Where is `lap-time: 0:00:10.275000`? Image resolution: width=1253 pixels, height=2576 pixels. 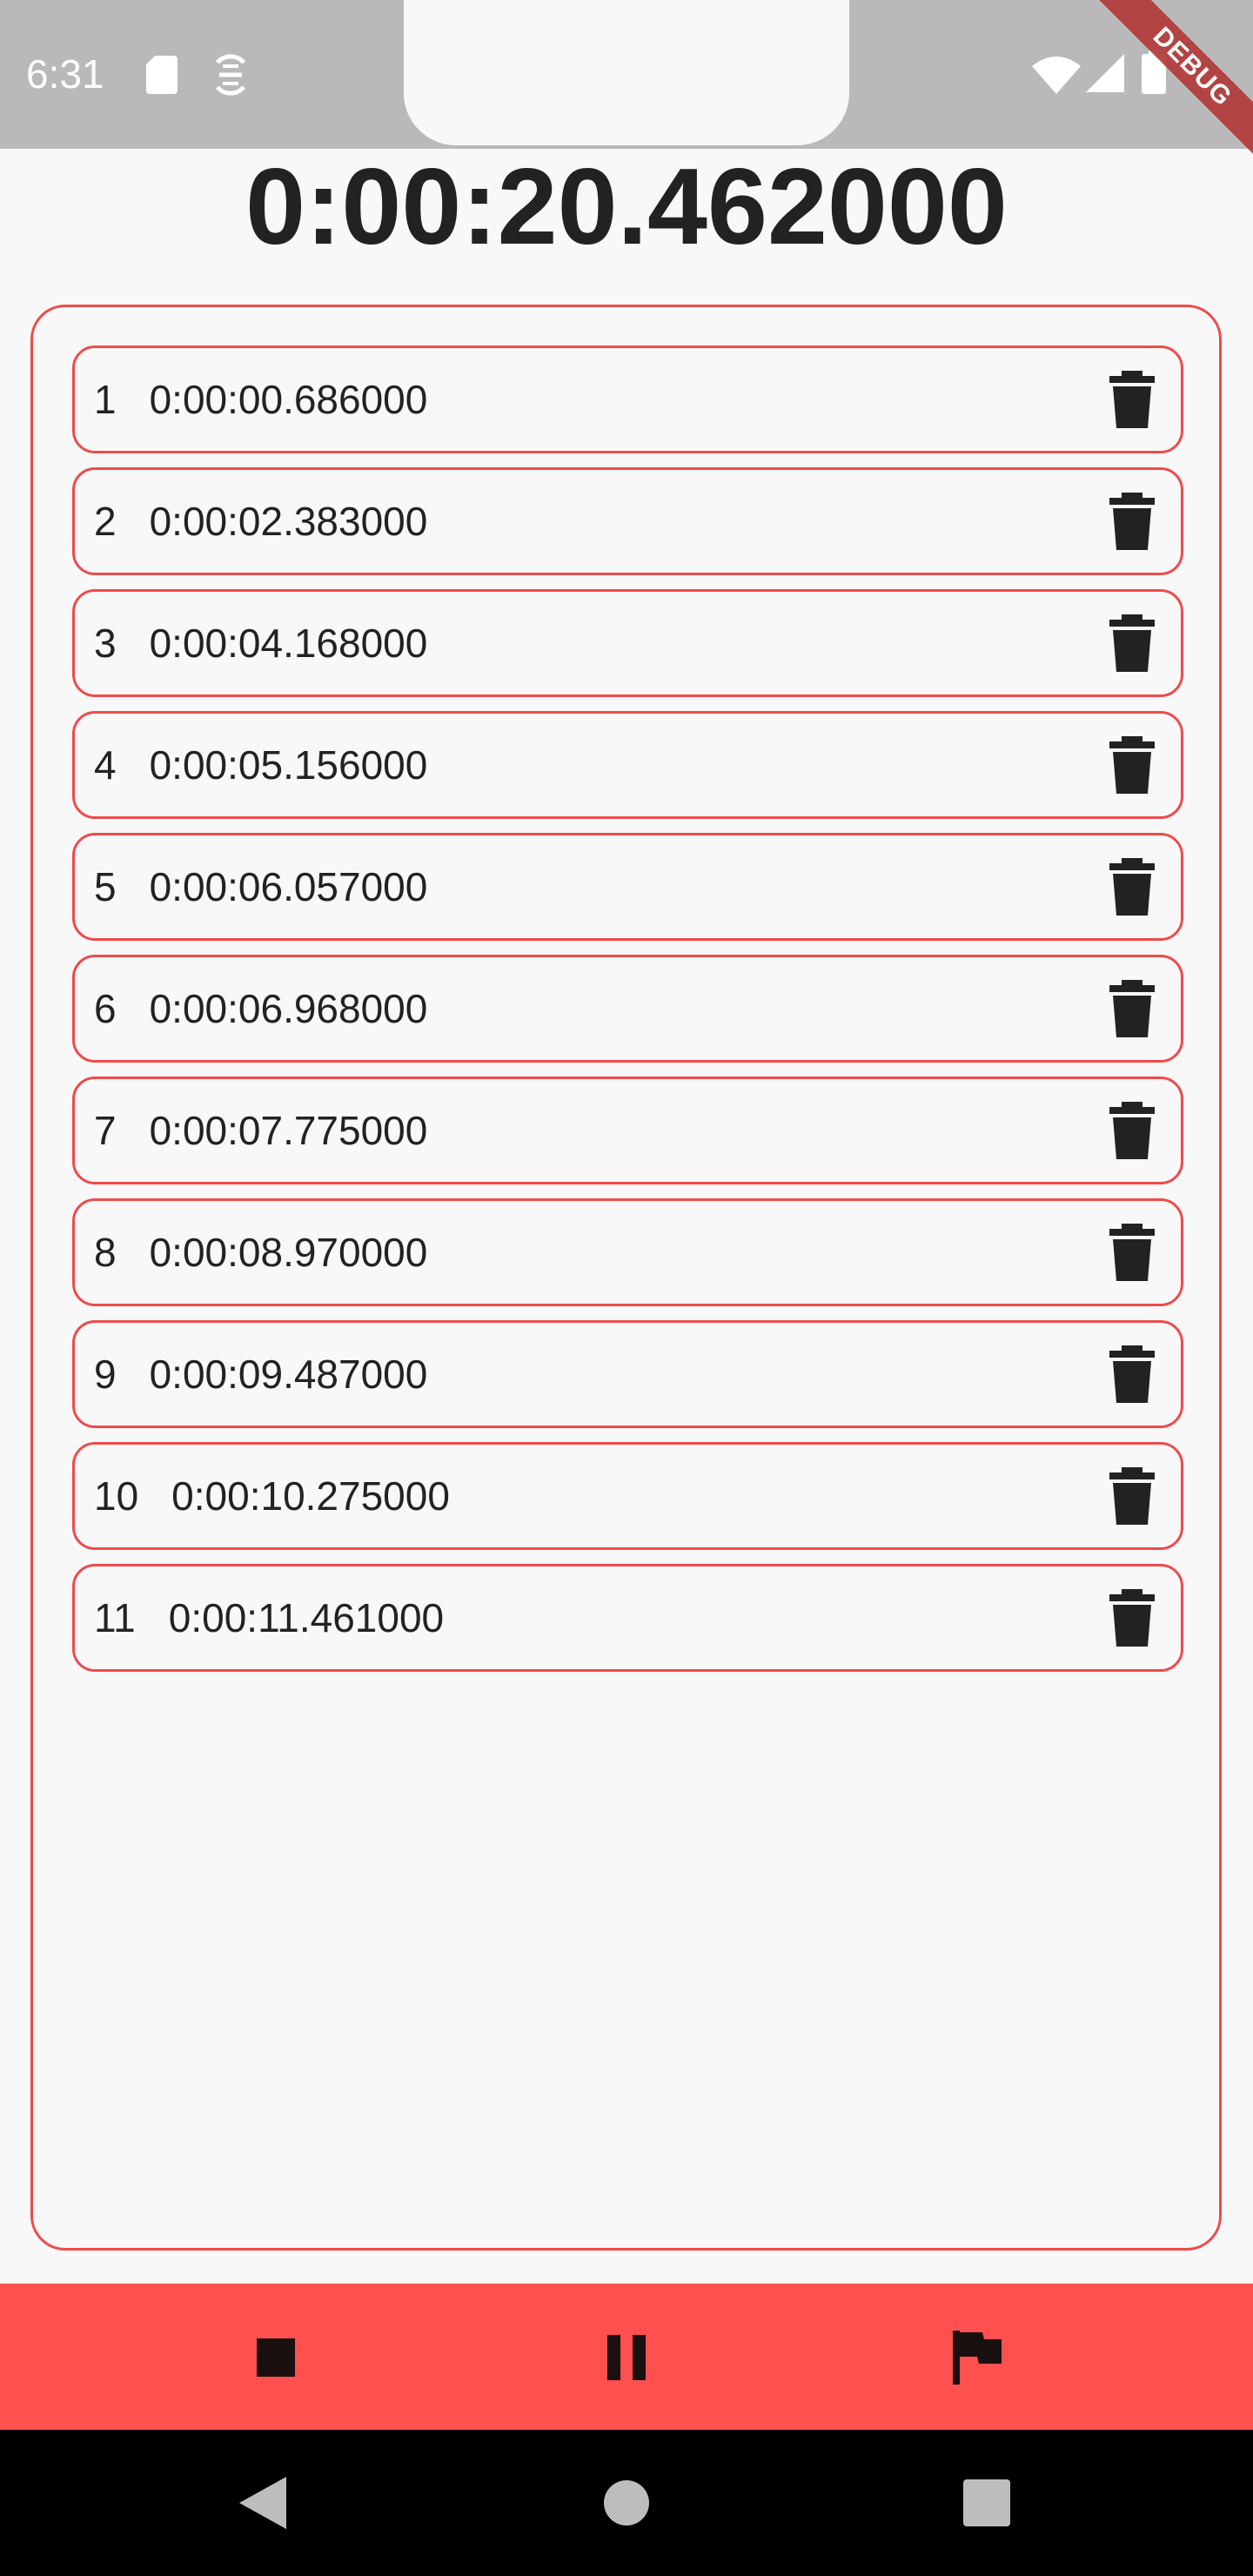
lap-time: 0:00:10.275000 is located at coordinates (310, 1496).